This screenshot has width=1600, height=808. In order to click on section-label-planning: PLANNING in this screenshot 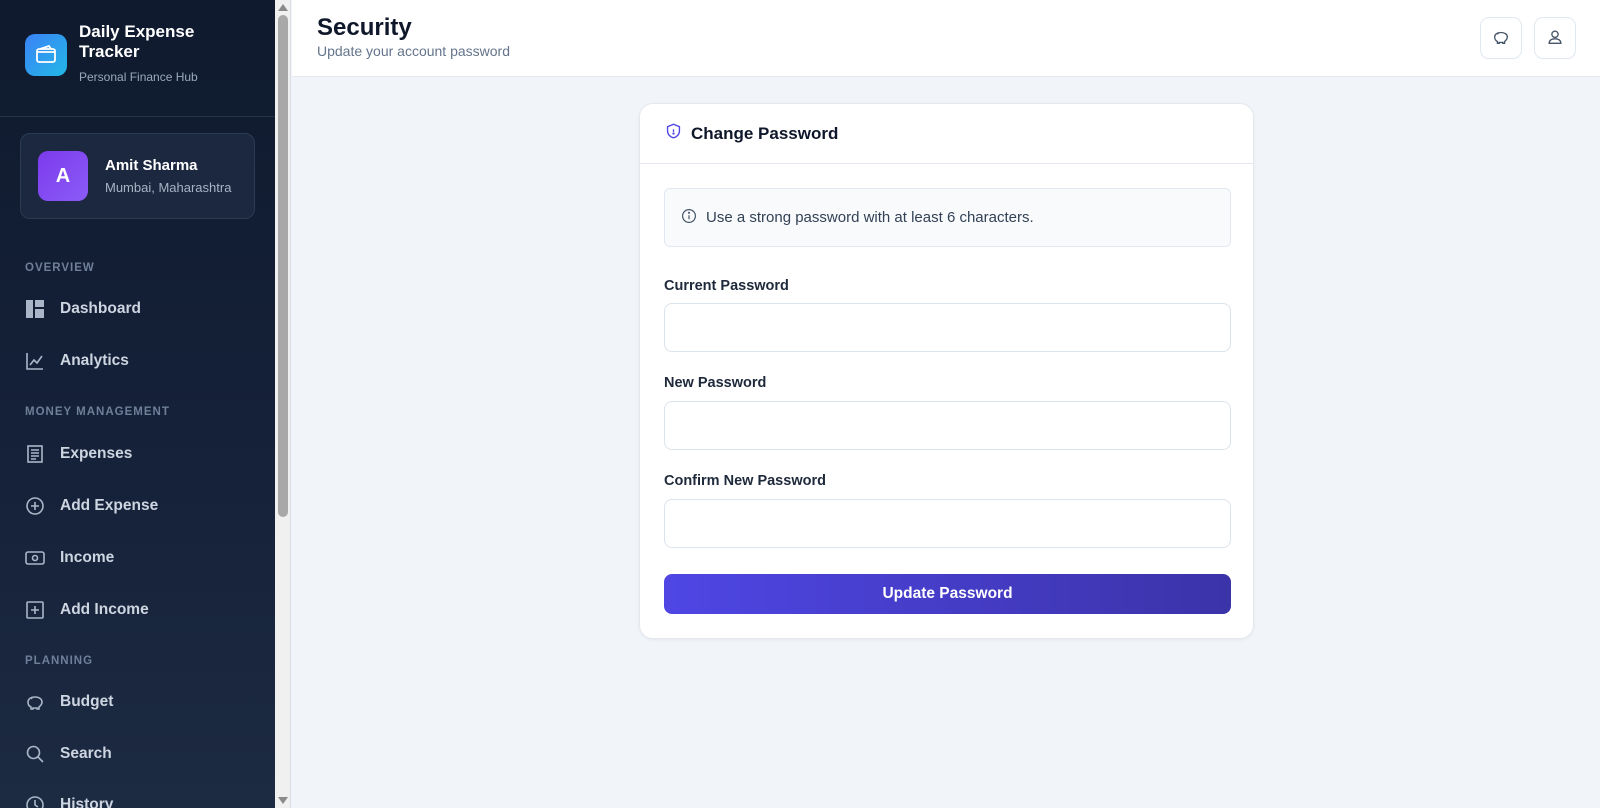, I will do `click(59, 661)`.